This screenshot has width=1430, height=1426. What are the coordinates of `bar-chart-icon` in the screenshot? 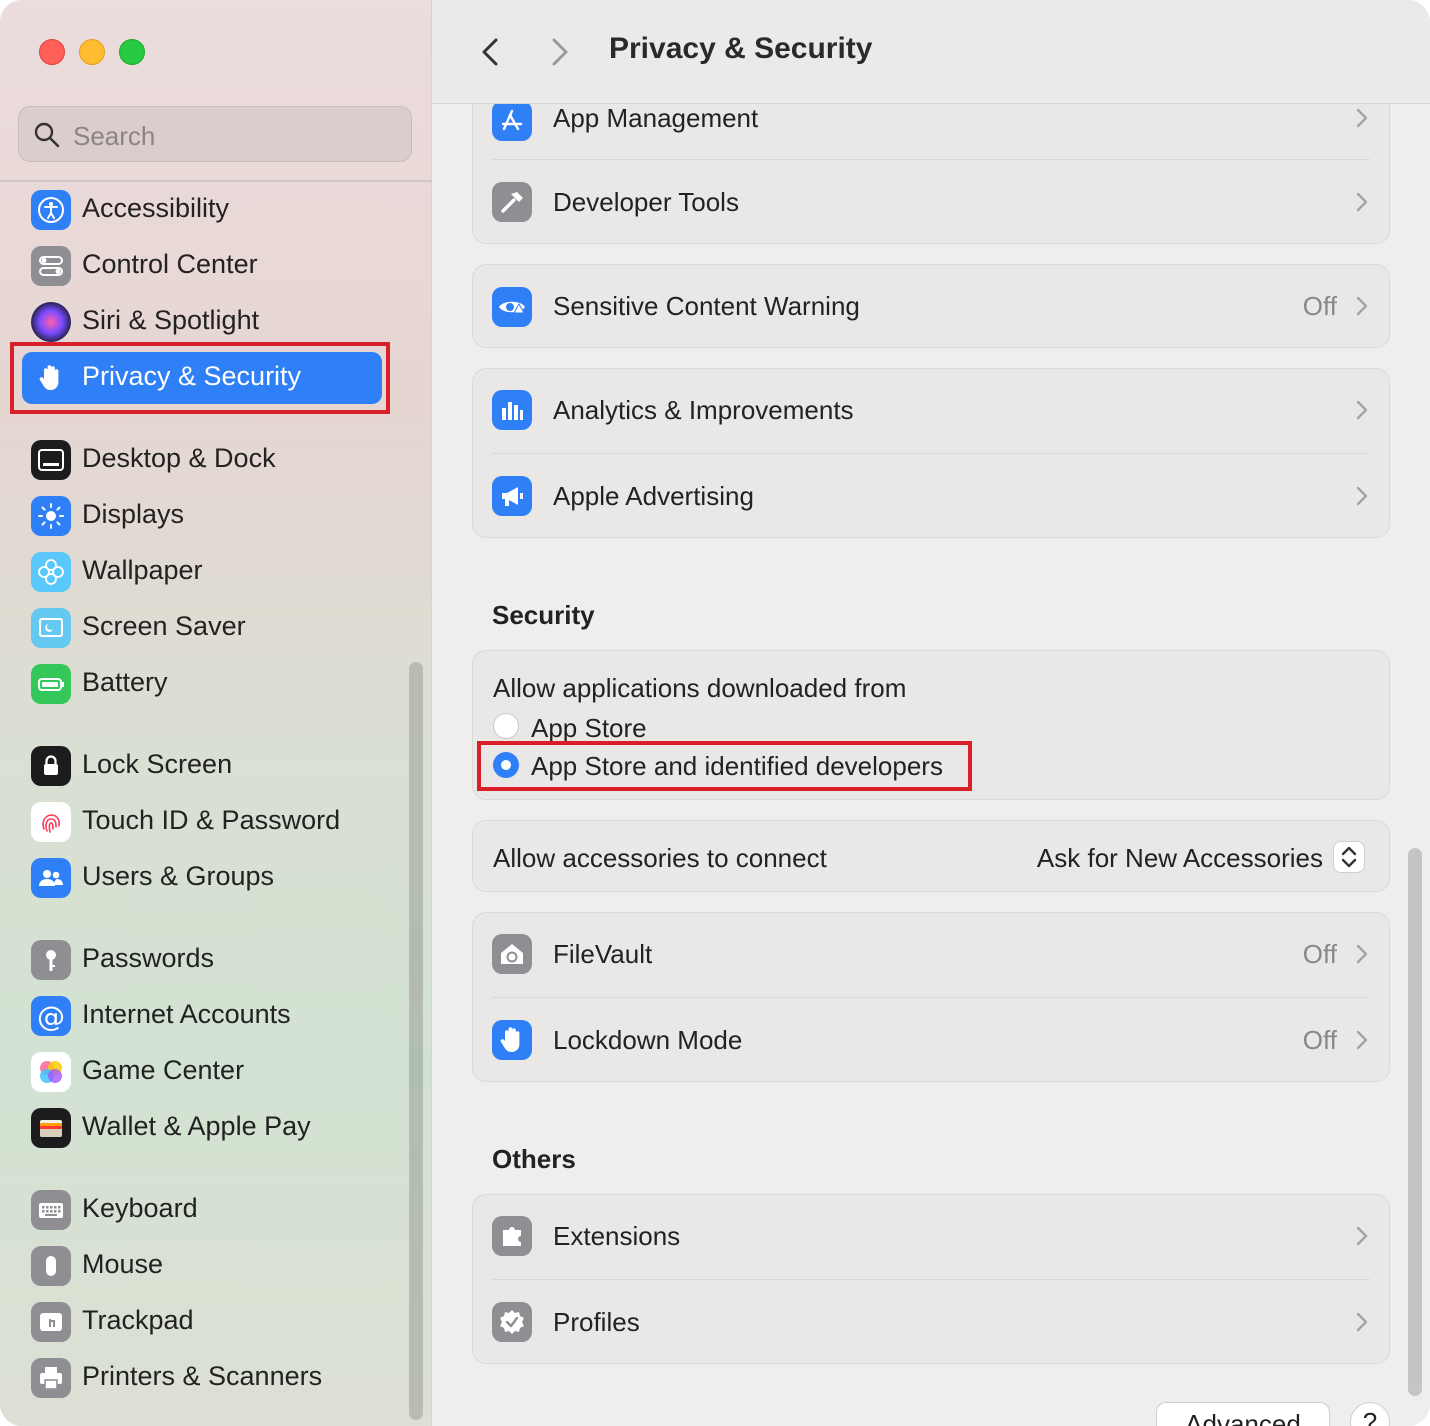 It's located at (512, 410).